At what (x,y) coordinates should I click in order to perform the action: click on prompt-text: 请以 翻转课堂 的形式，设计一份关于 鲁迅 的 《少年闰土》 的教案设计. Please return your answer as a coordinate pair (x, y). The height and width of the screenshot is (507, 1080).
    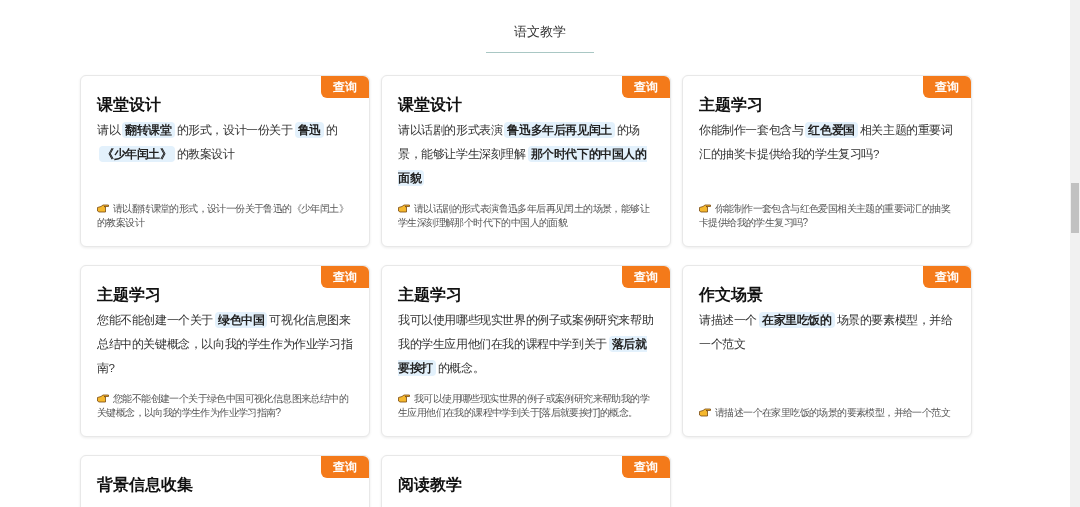
    Looking at the image, I should click on (218, 142).